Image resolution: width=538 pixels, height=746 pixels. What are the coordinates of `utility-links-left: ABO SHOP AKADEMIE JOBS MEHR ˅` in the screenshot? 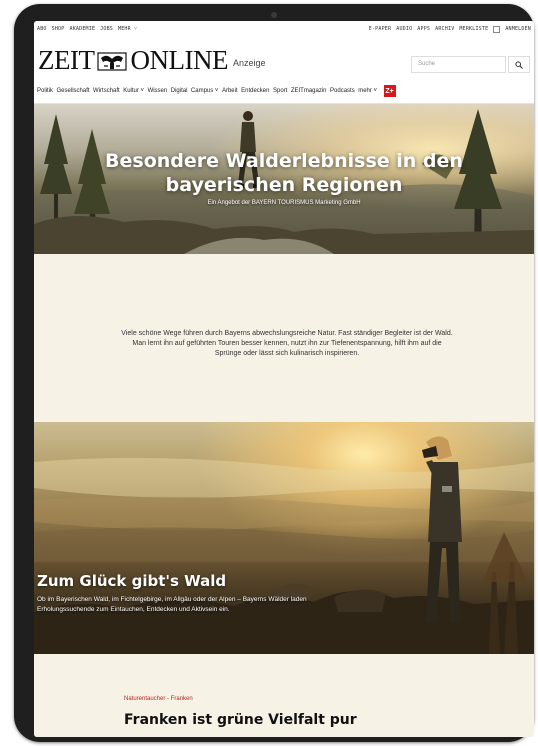 It's located at (85, 29).